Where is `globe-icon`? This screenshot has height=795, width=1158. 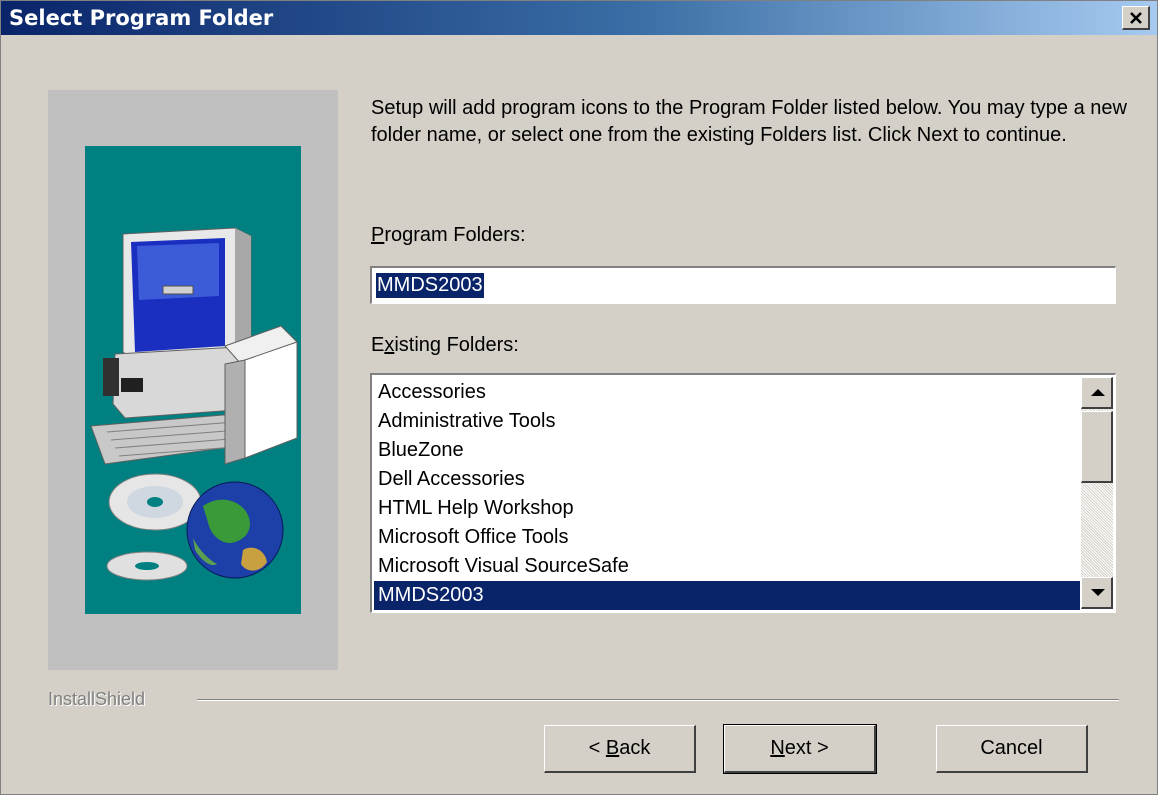
globe-icon is located at coordinates (235, 530).